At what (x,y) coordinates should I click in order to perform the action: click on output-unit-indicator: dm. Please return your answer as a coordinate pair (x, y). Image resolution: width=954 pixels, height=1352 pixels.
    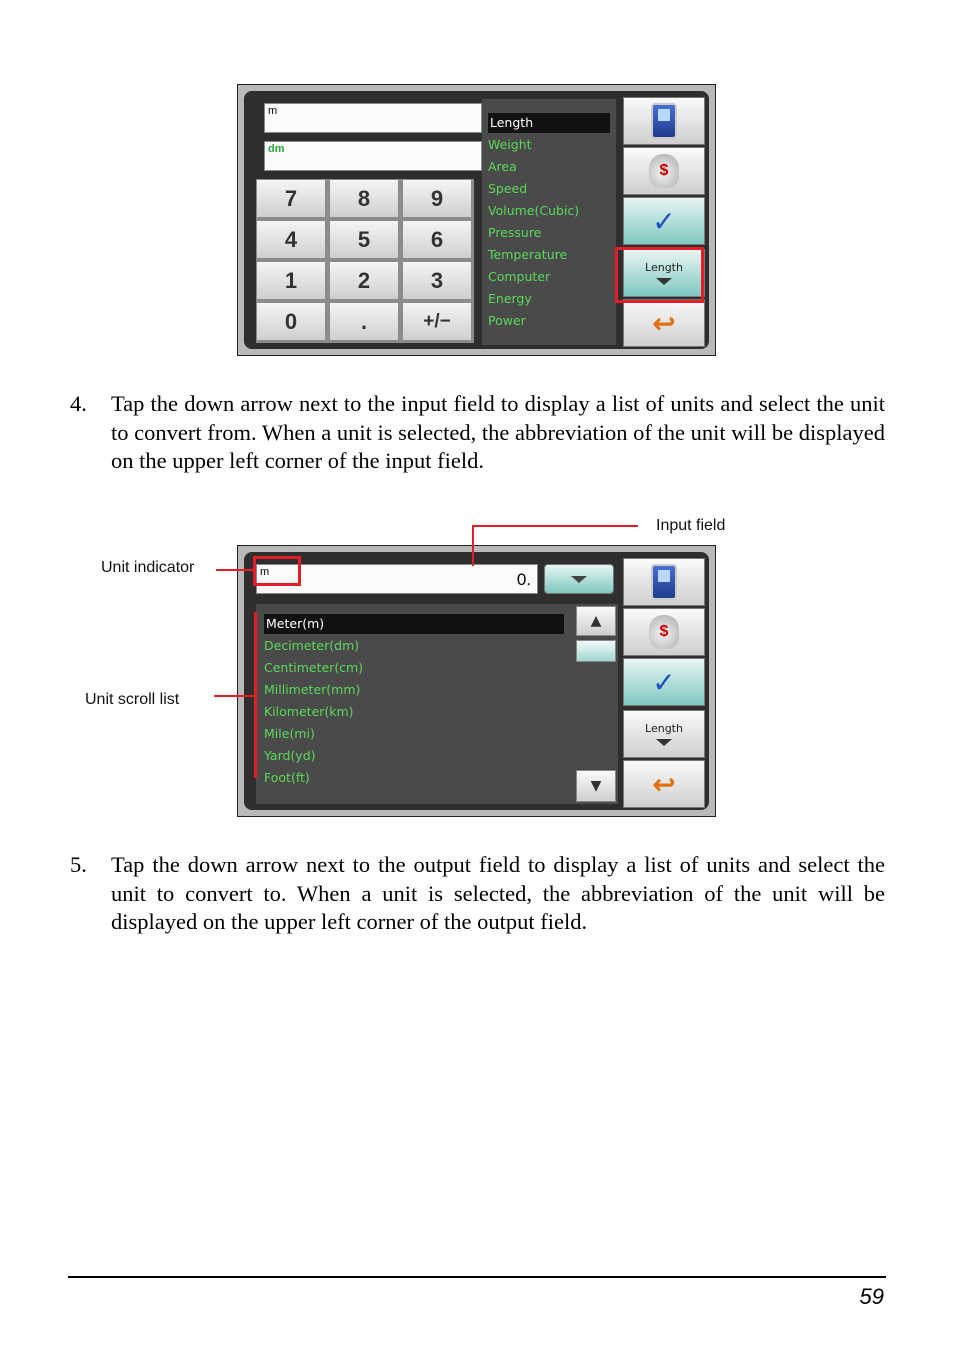
    Looking at the image, I should click on (276, 149).